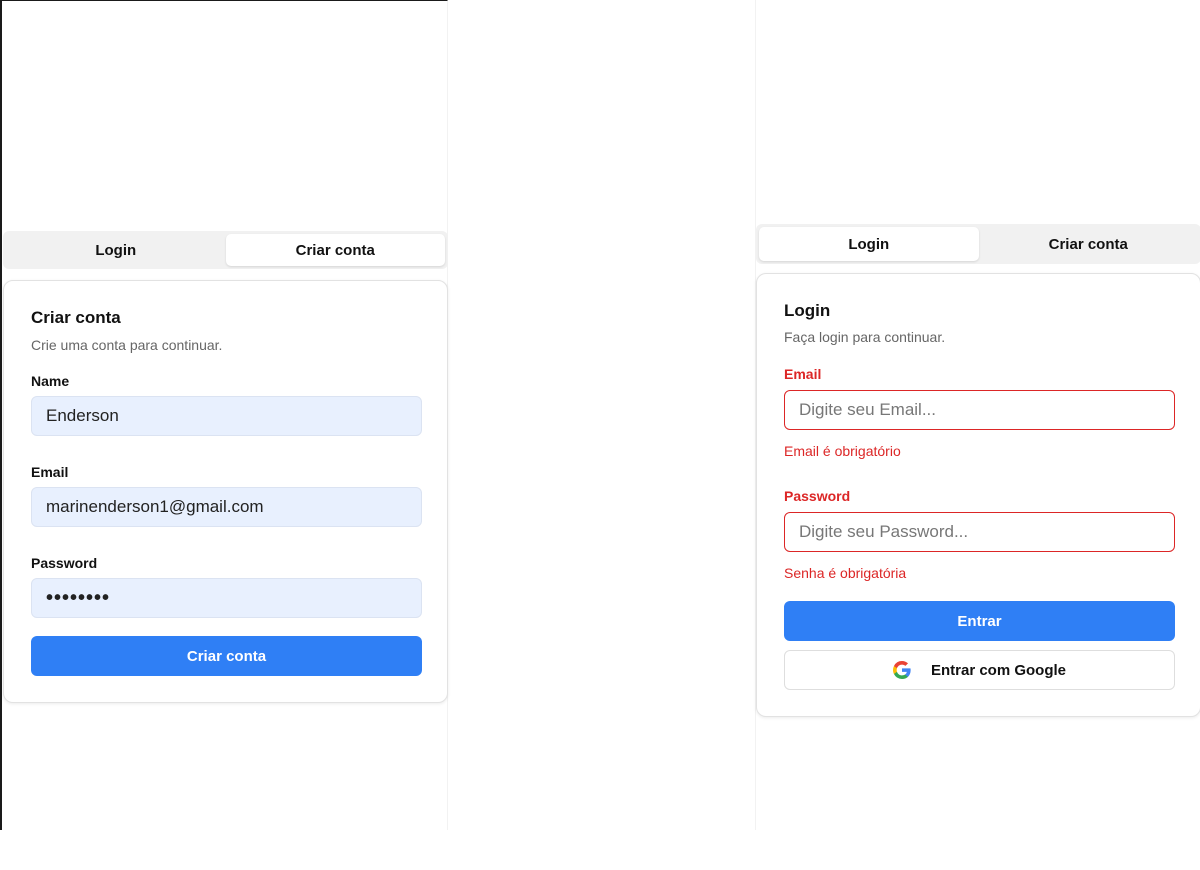 Image resolution: width=1200 pixels, height=870 pixels. I want to click on card-subtitle: Crie uma conta para continuar., so click(127, 345).